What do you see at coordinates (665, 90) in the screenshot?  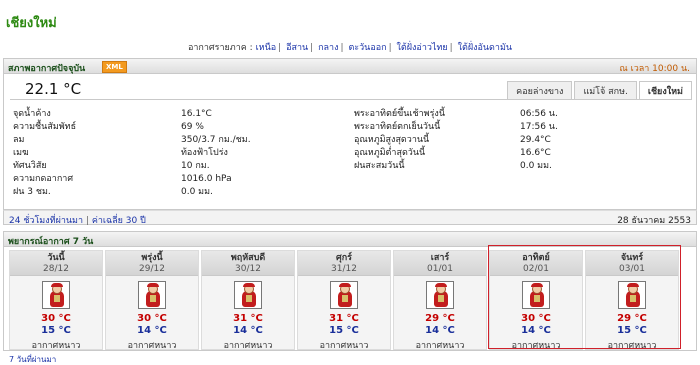 I see `tab-station-chiangmai: เชียงใหม่` at bounding box center [665, 90].